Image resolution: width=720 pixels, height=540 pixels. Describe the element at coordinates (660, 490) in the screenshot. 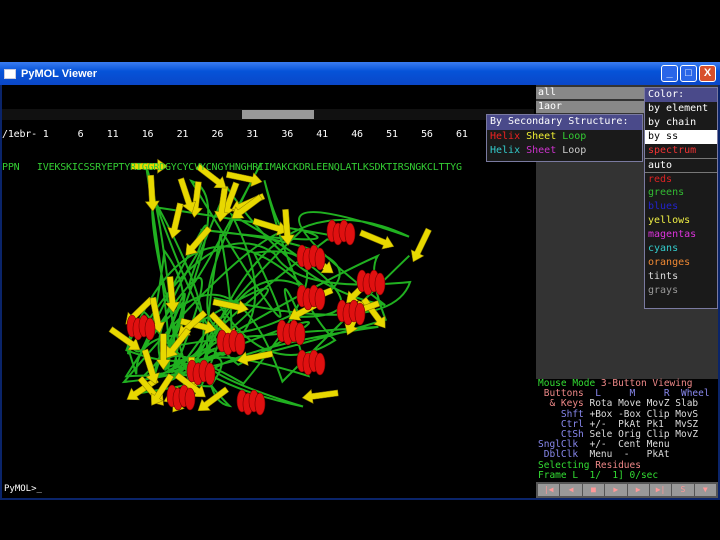

I see `movie-control-button: ▶|` at that location.